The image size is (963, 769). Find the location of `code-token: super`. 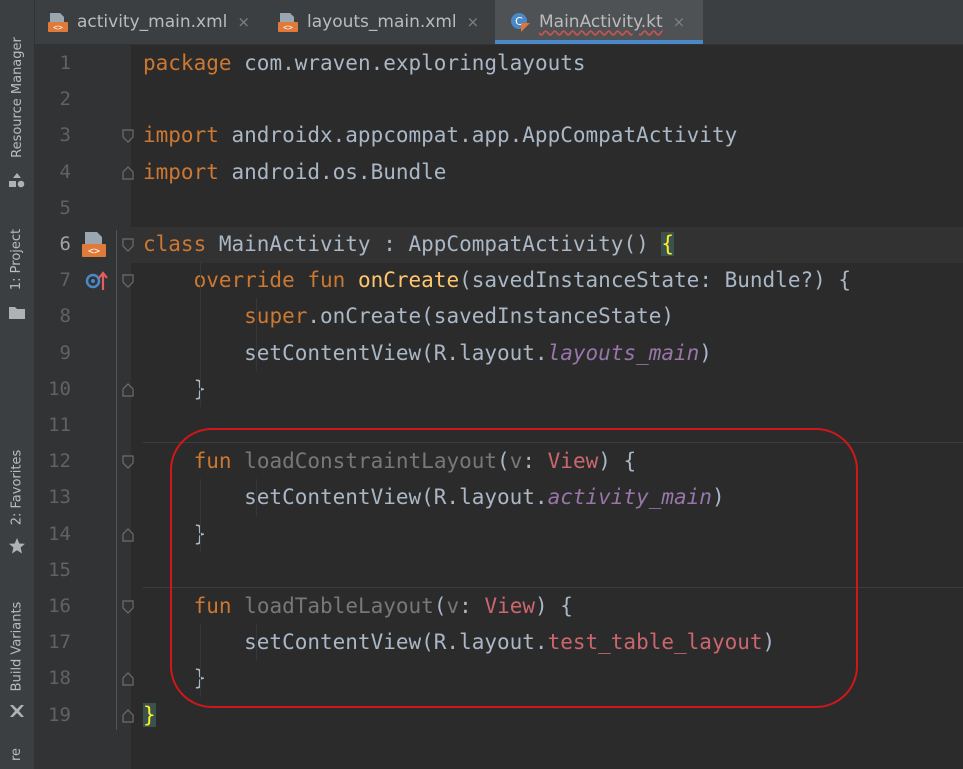

code-token: super is located at coordinates (276, 316).